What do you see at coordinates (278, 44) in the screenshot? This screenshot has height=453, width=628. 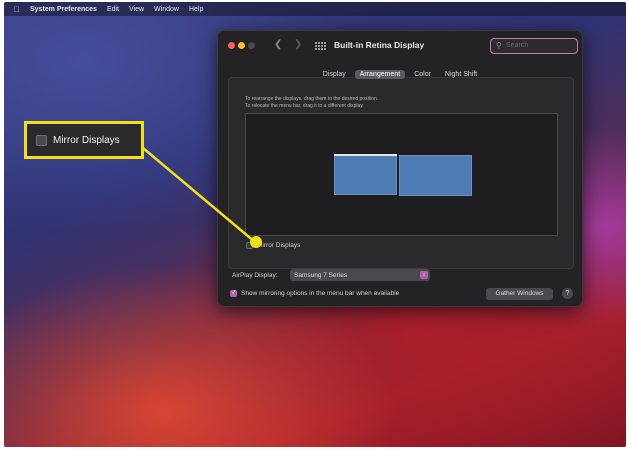 I see `chevron-left-icon: ❮` at bounding box center [278, 44].